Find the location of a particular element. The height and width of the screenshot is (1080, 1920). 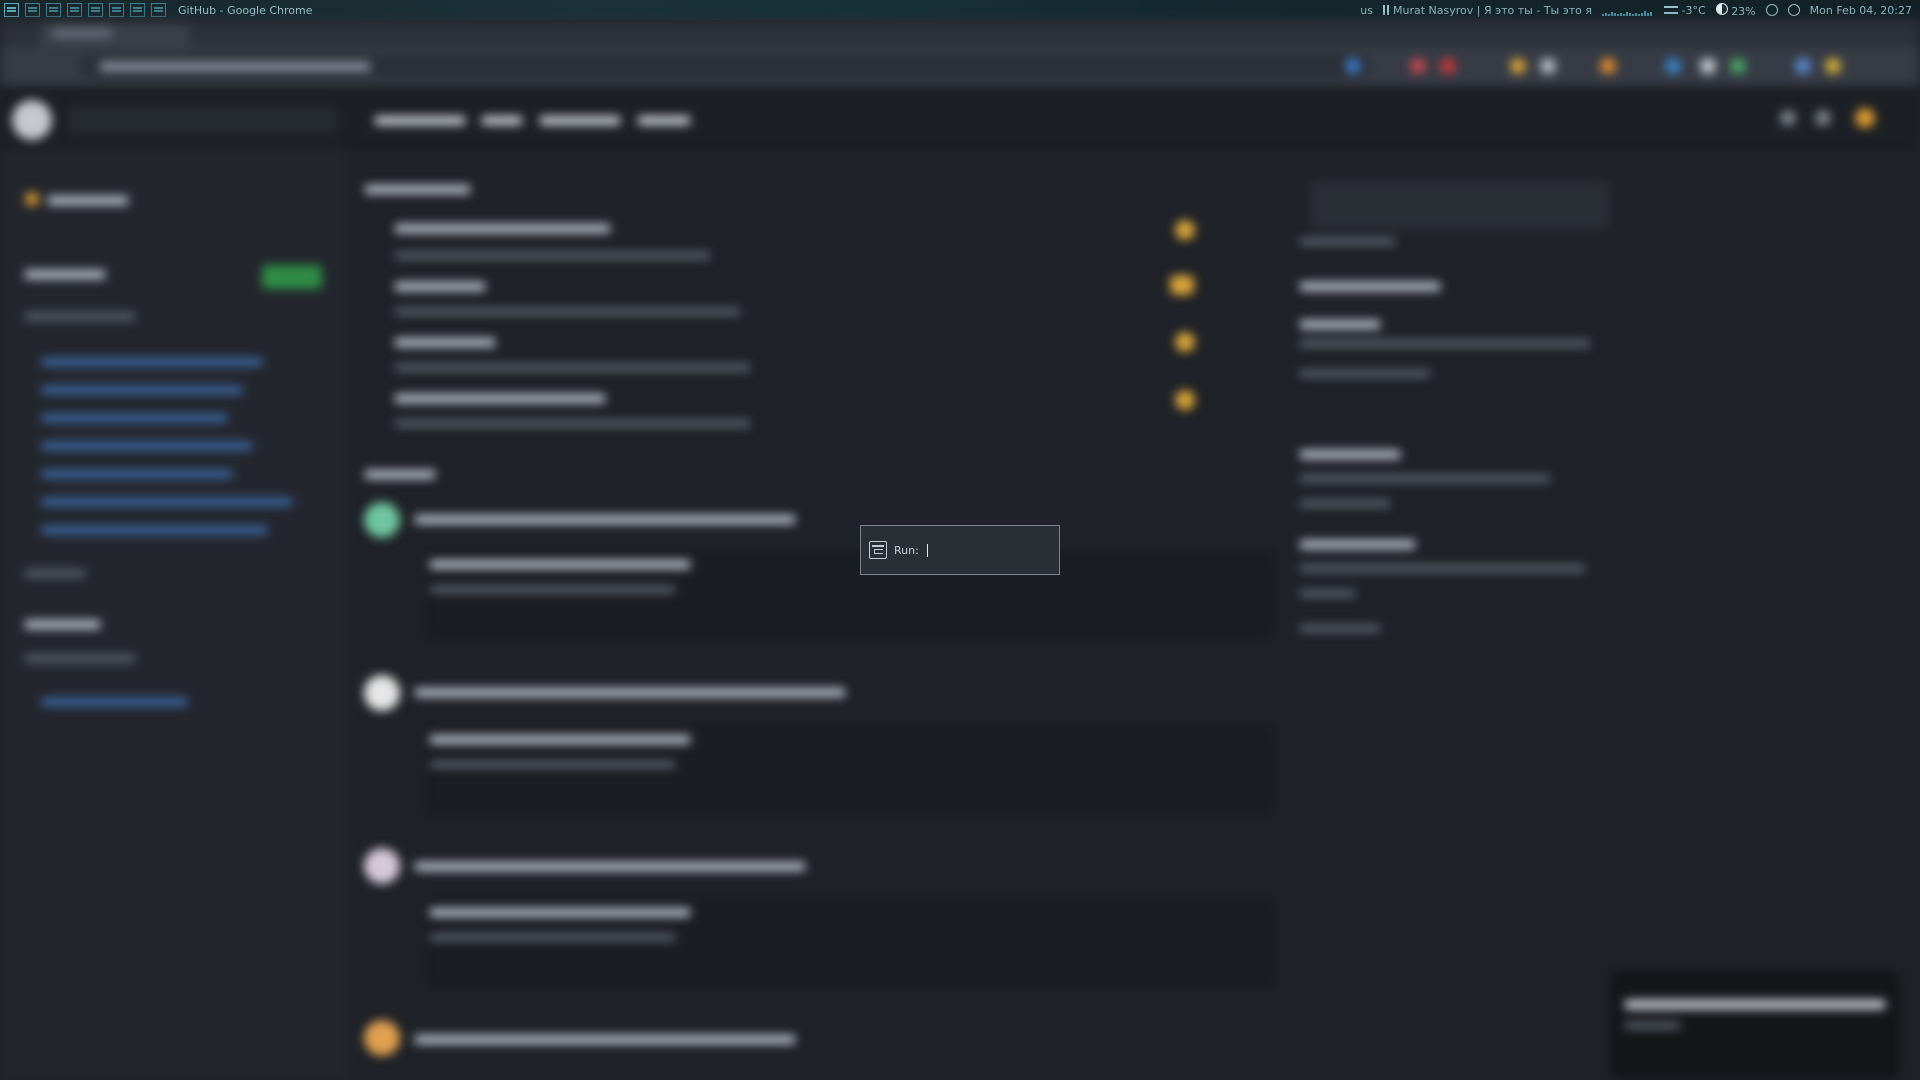

user-avatar is located at coordinates (1865, 118).